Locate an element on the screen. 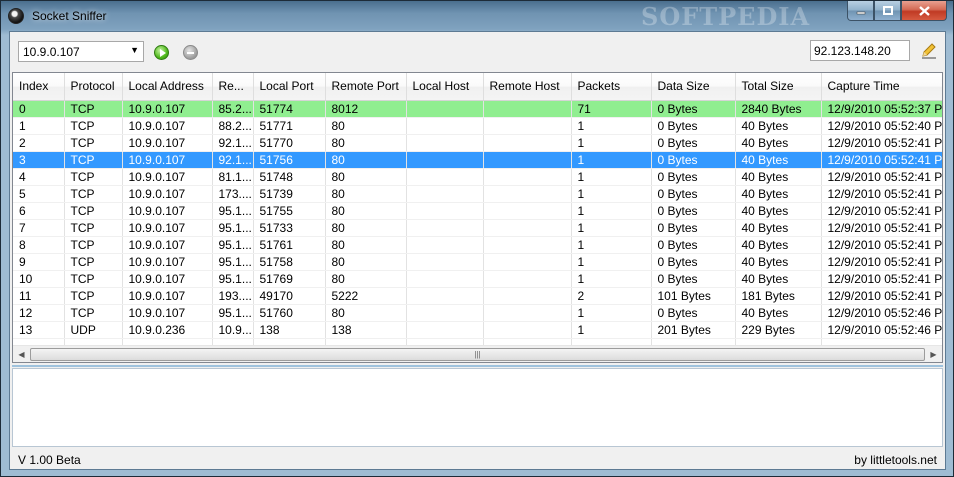 The image size is (954, 477). table-cell: UDP is located at coordinates (93, 330).